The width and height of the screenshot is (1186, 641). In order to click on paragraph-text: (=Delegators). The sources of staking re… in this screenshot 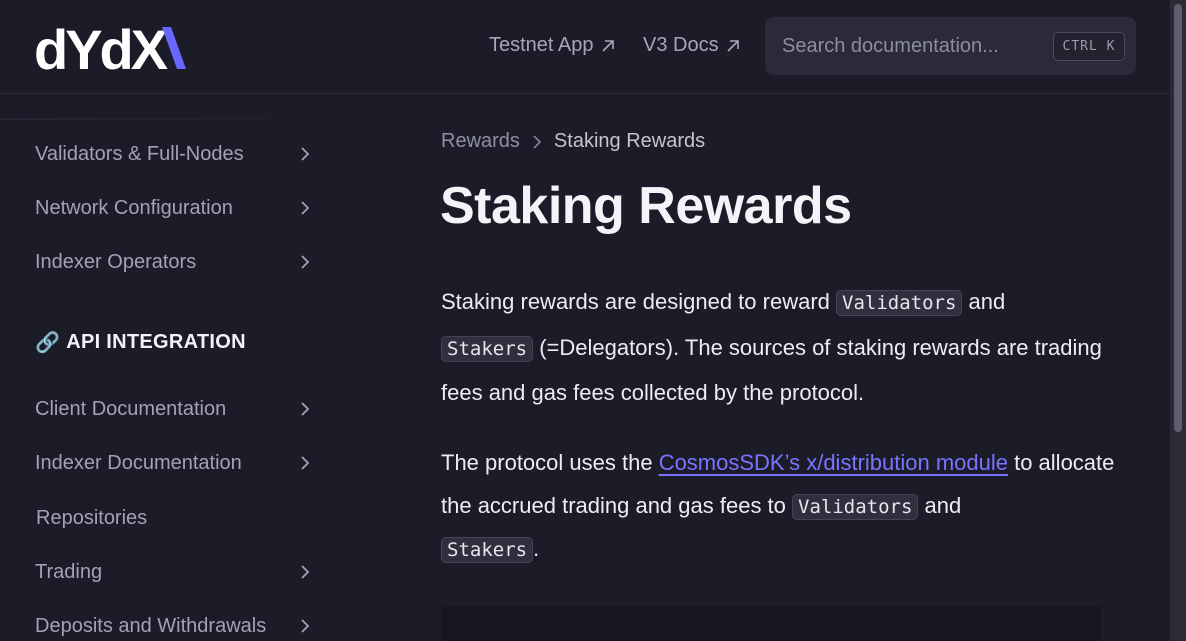, I will do `click(771, 370)`.